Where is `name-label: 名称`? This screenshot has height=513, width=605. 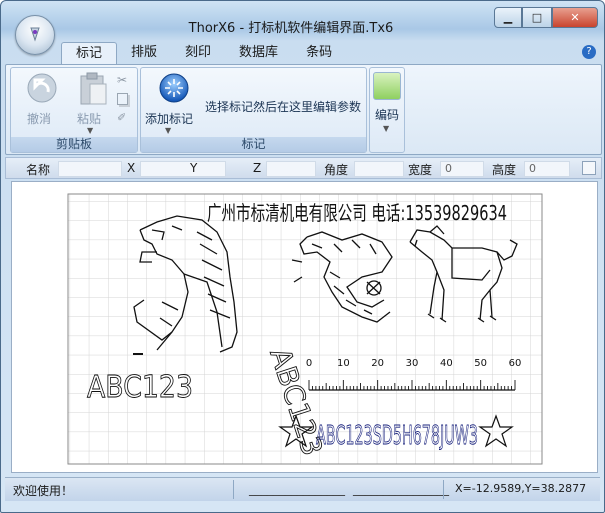
name-label: 名称 is located at coordinates (38, 170).